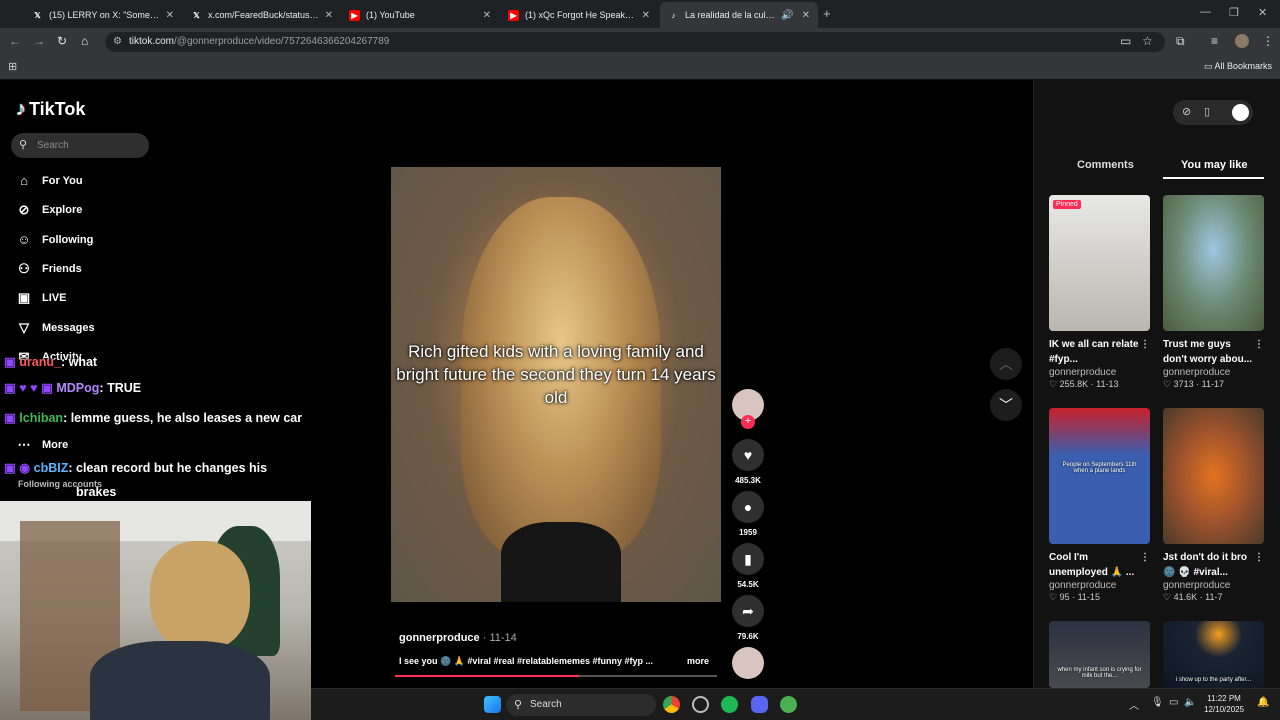 This screenshot has width=1280, height=720. I want to click on follow-plus-icon: +, so click(748, 422).